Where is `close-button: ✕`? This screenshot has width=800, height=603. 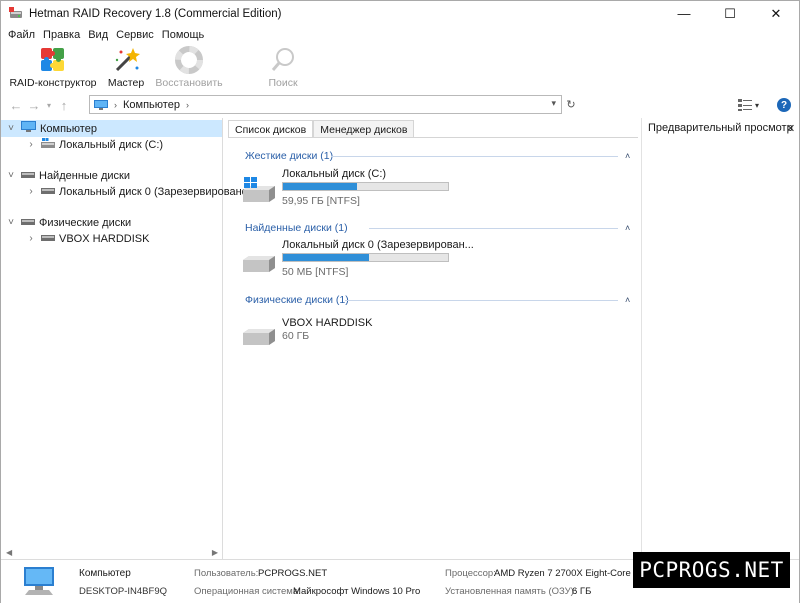
close-button: ✕ is located at coordinates (776, 13).